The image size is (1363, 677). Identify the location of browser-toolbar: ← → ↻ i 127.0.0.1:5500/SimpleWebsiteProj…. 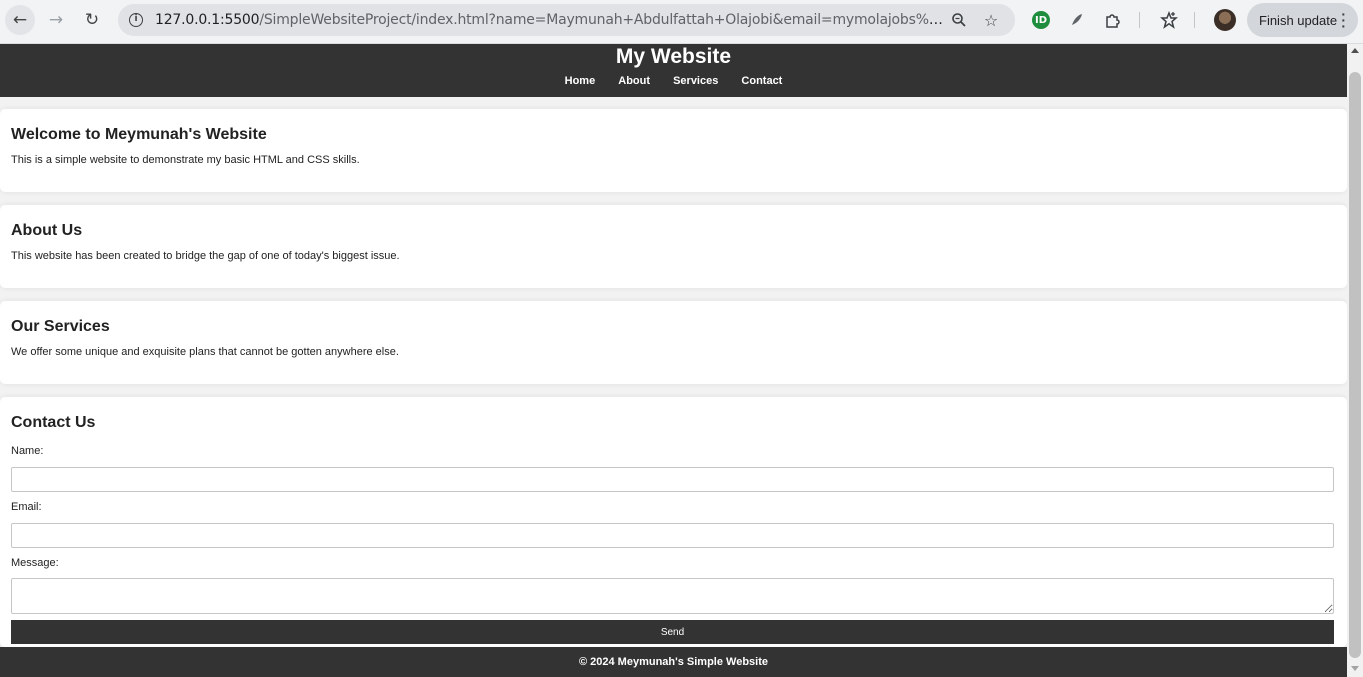
(681, 22).